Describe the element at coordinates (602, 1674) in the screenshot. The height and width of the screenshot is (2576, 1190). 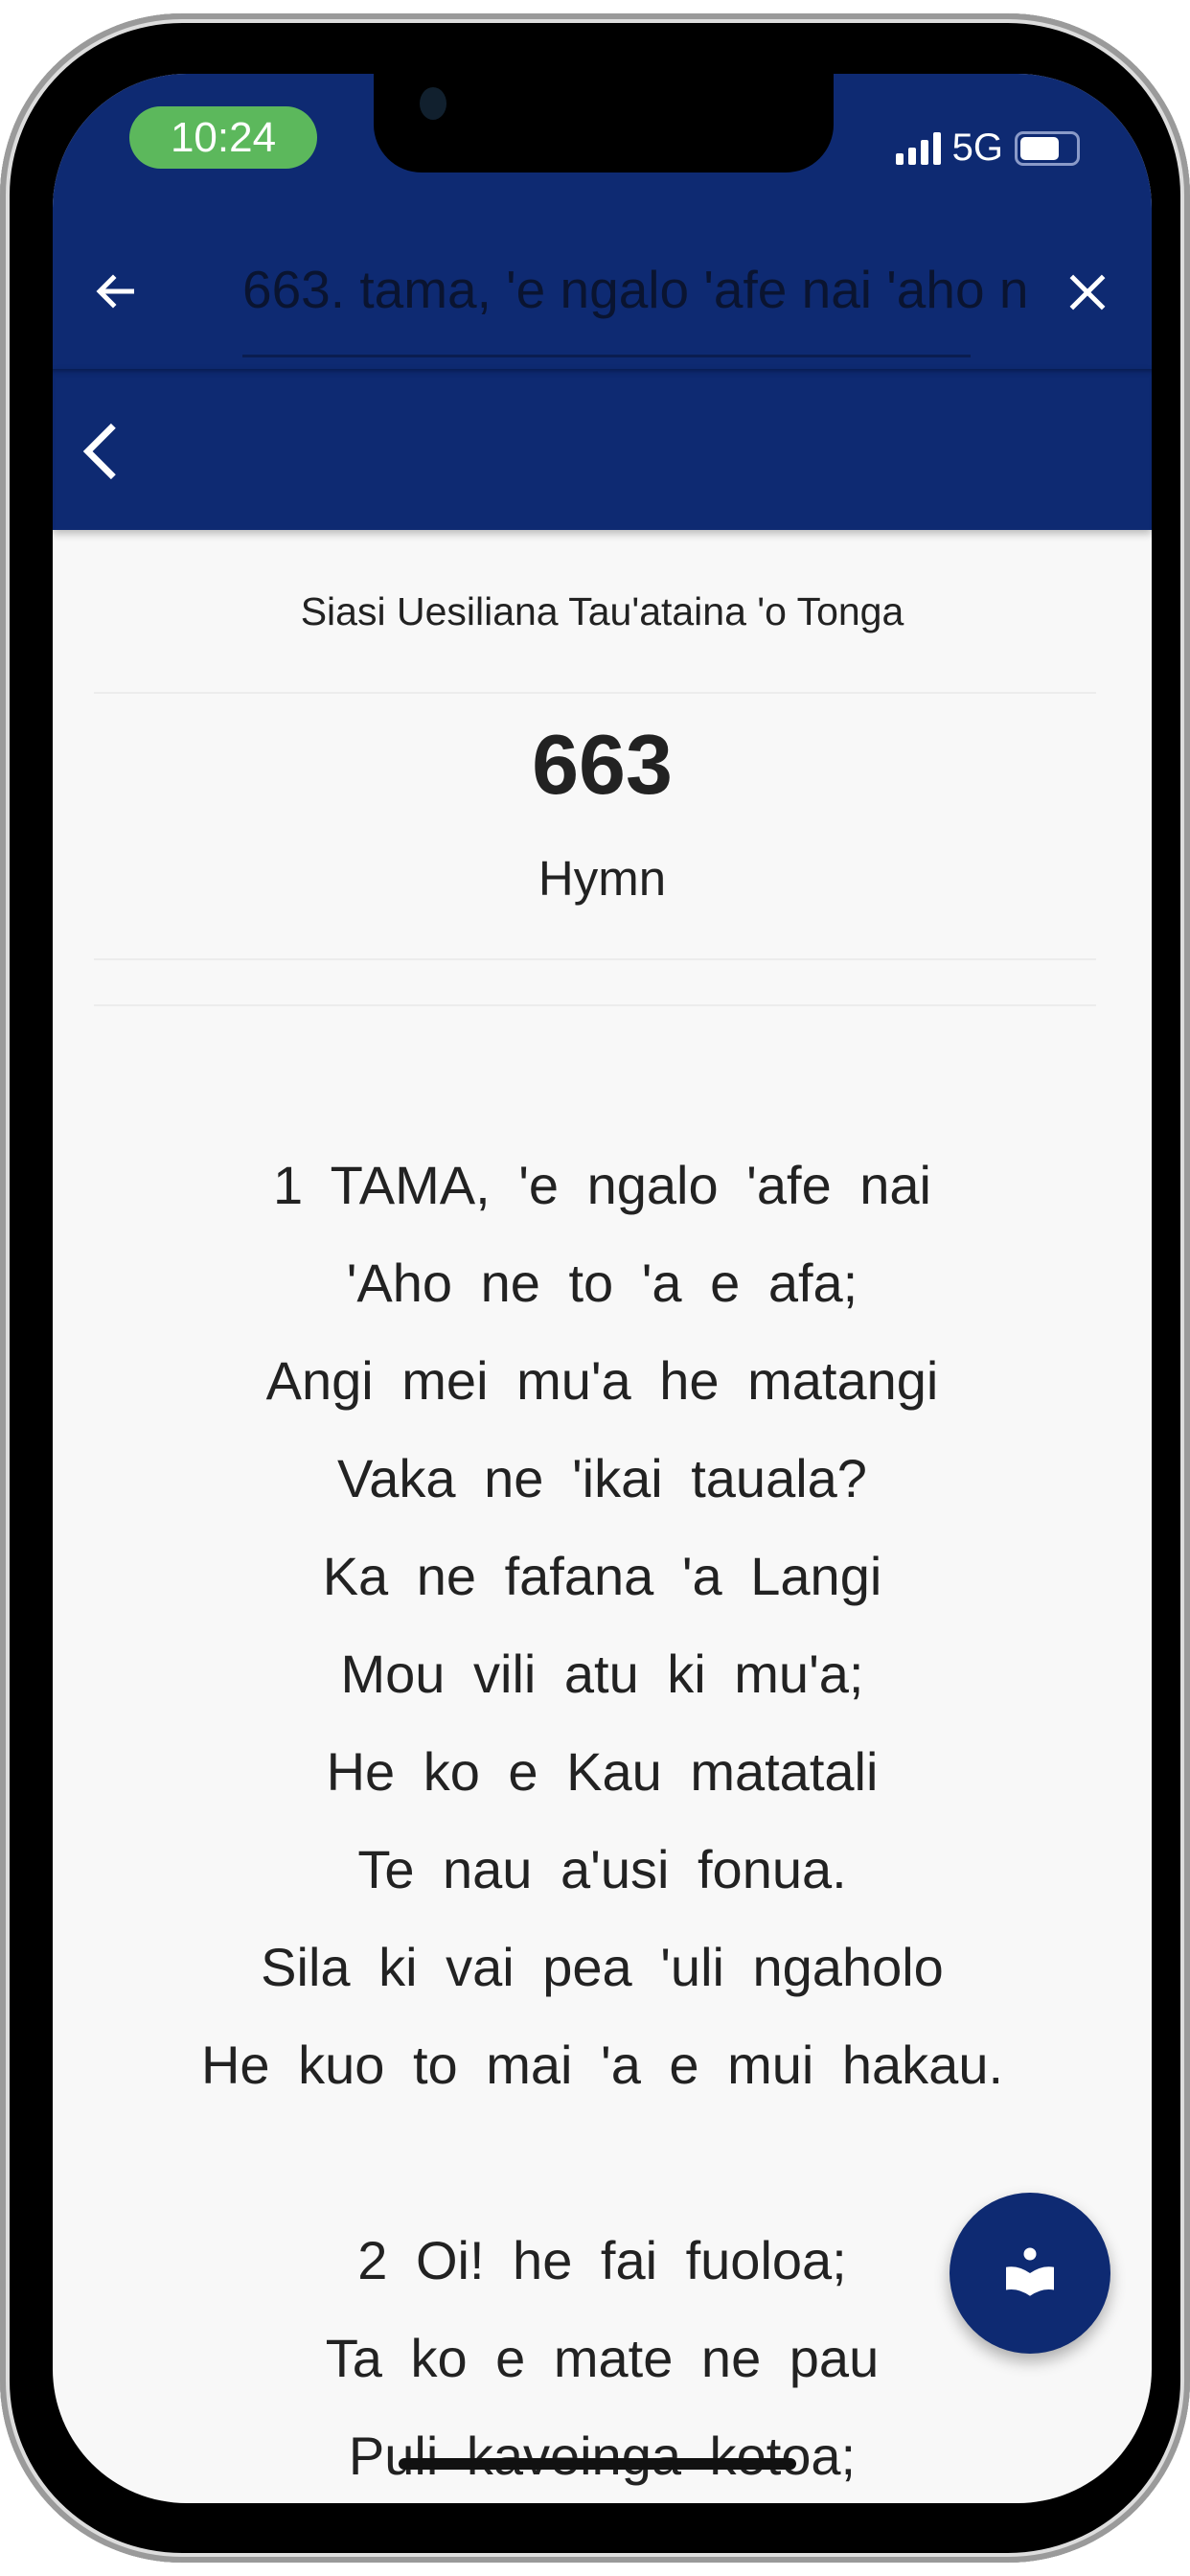
I see `lyric-line: Mou vili atu ki mu'a;` at that location.